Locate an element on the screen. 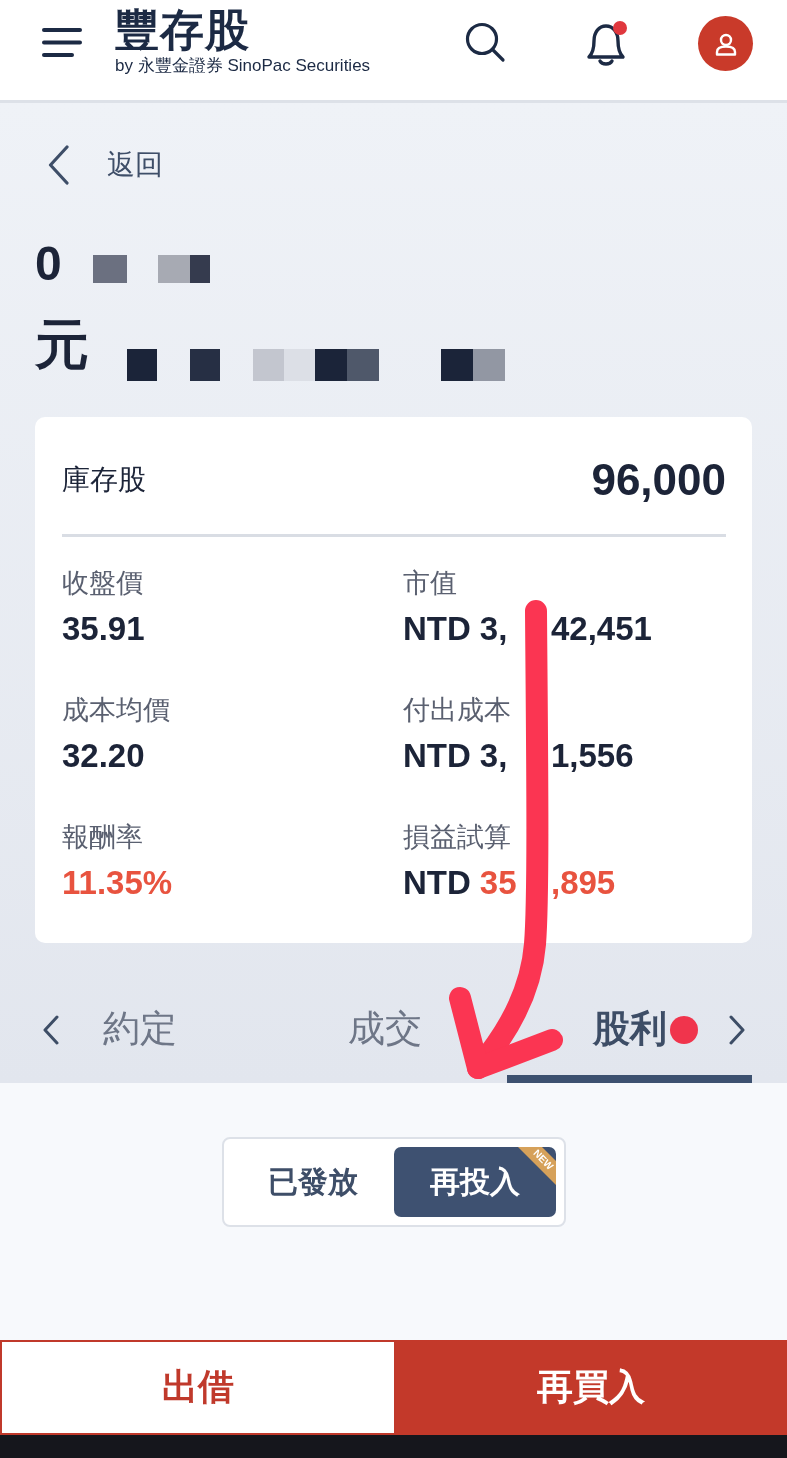  back-button: 返回 is located at coordinates (105, 165).